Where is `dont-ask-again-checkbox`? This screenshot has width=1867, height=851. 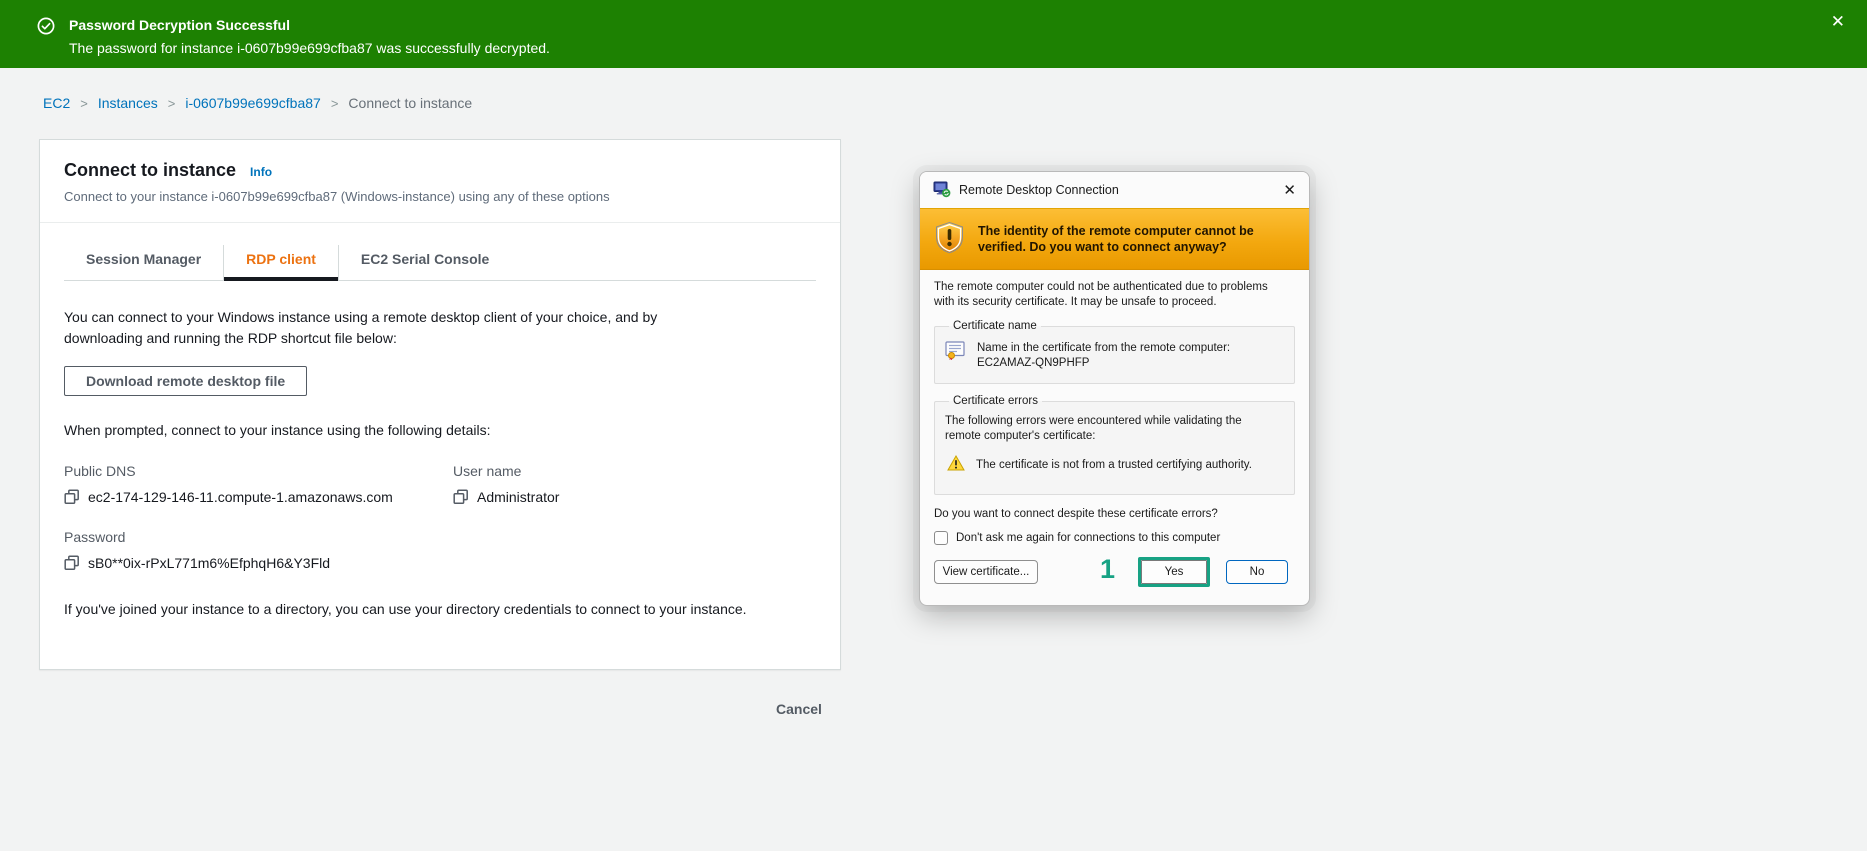 dont-ask-again-checkbox is located at coordinates (941, 538).